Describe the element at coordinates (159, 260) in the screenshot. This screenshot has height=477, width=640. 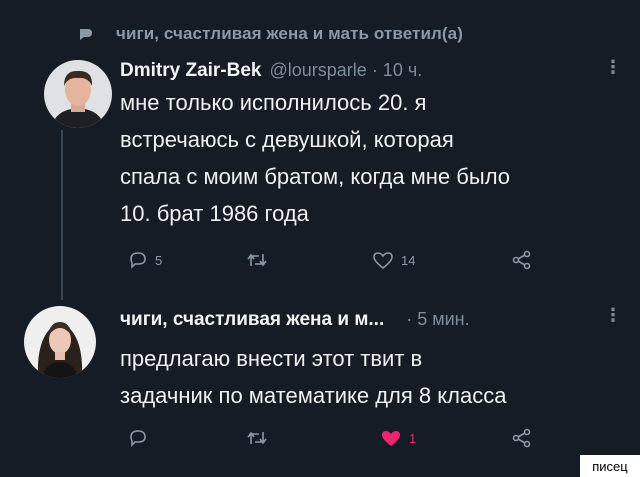
I see `tweet1-reply-count: 5` at that location.